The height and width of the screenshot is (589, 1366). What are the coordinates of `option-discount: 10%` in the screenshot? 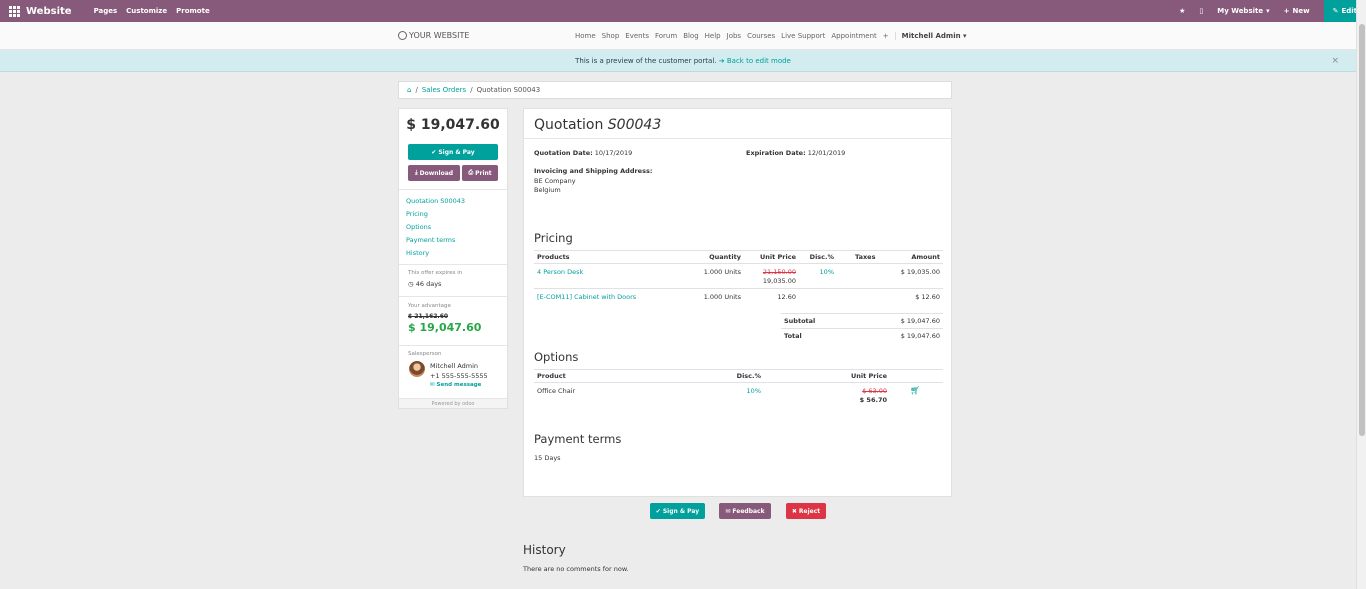 It's located at (753, 391).